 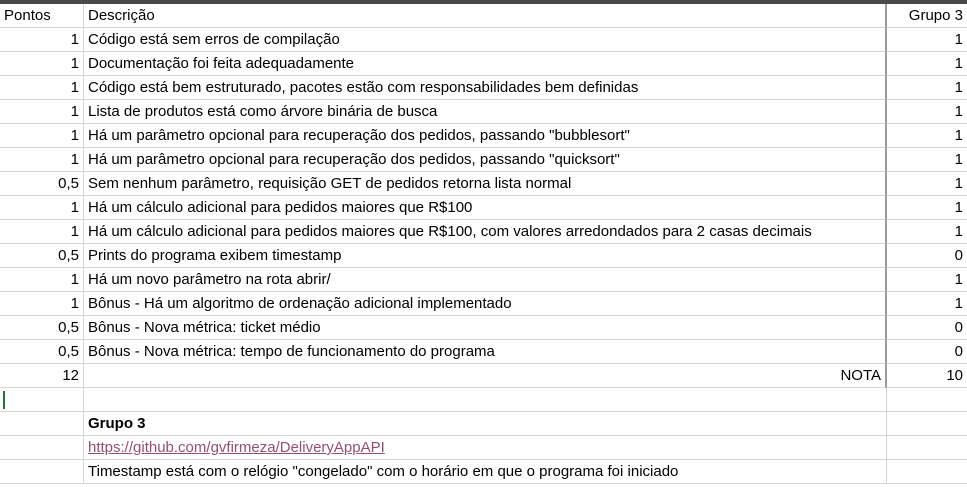 I want to click on cell-descricao: Há um novo parâmetro na rota abrir/, so click(x=485, y=280).